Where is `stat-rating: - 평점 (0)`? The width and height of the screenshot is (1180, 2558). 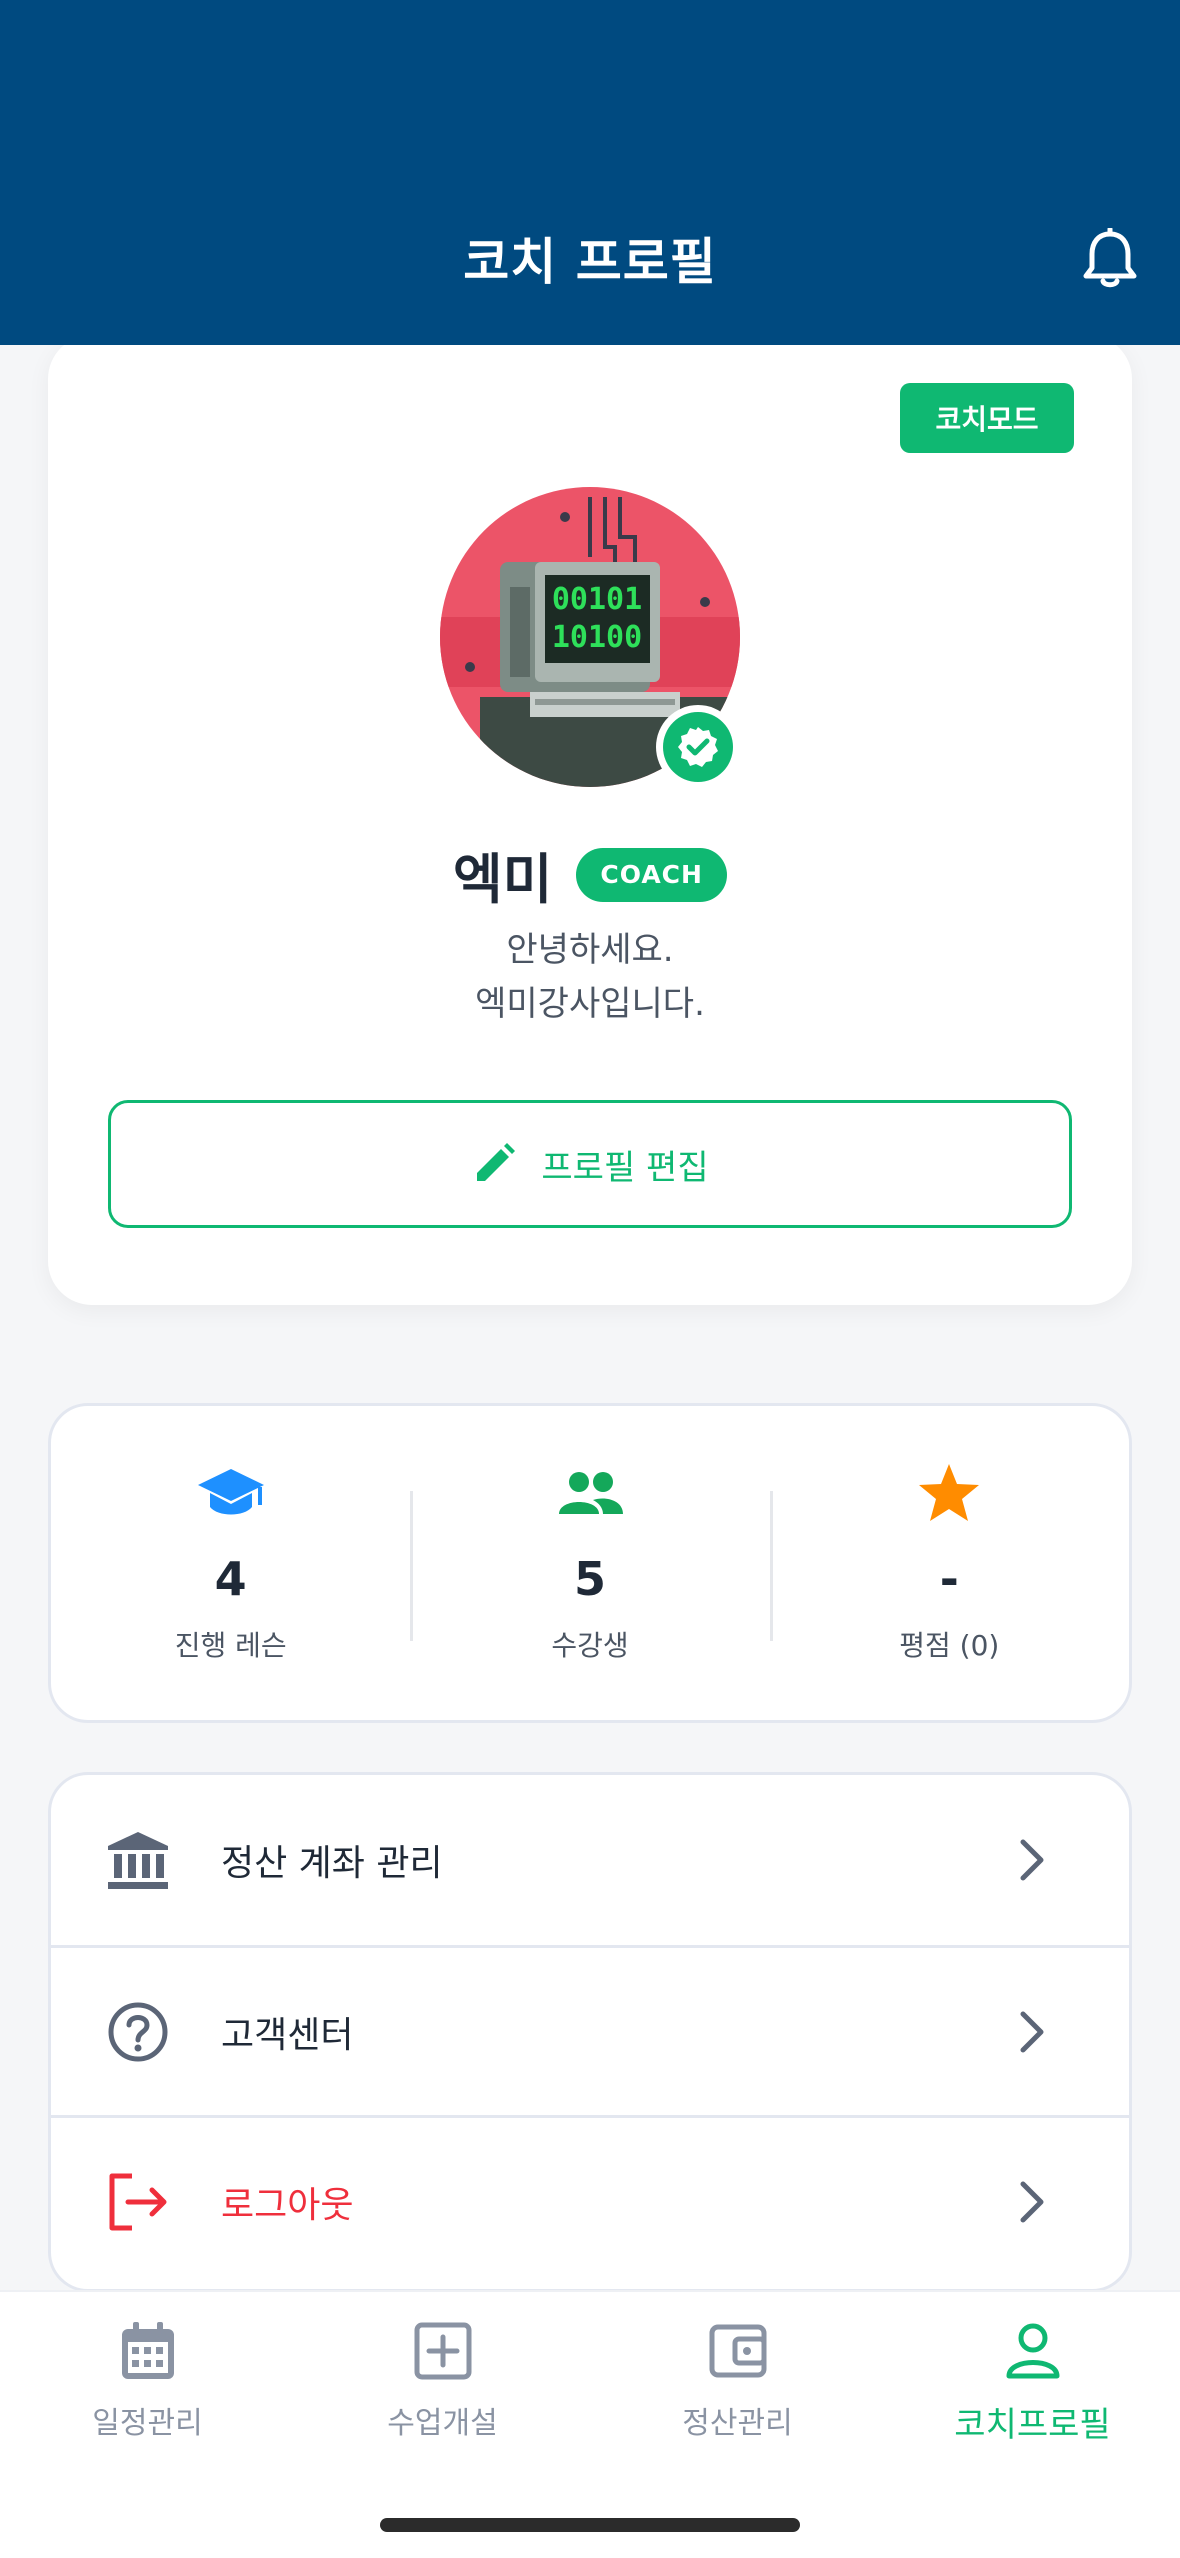 stat-rating: - 평점 (0) is located at coordinates (949, 1563).